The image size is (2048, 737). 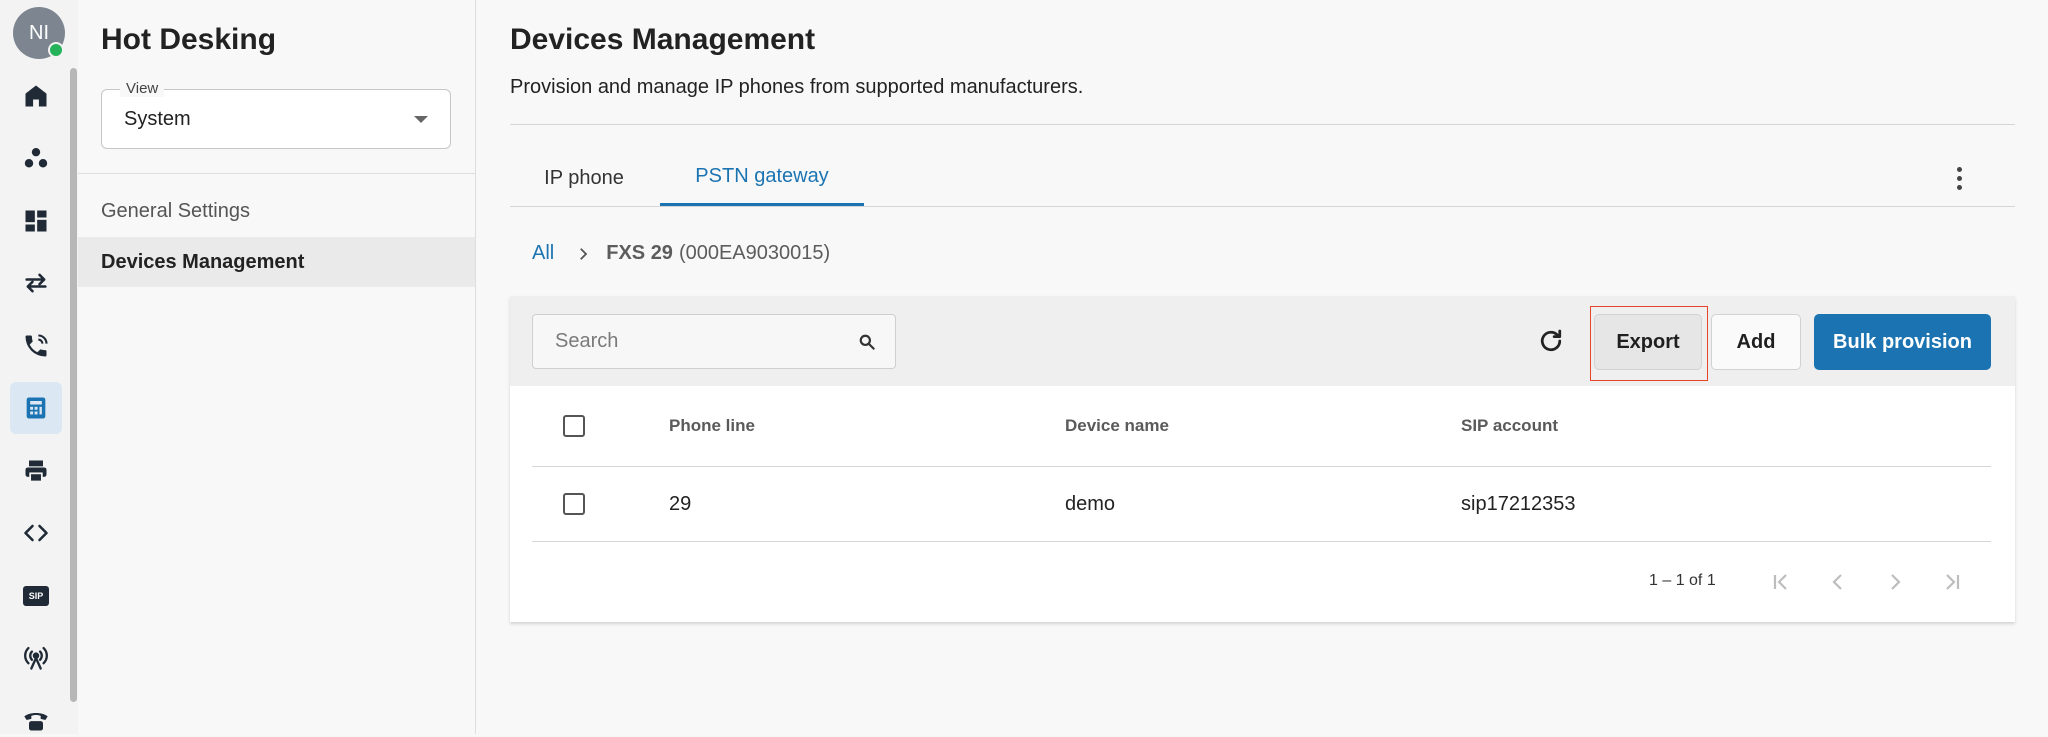 I want to click on cell-device-name: demo, so click(x=1090, y=503).